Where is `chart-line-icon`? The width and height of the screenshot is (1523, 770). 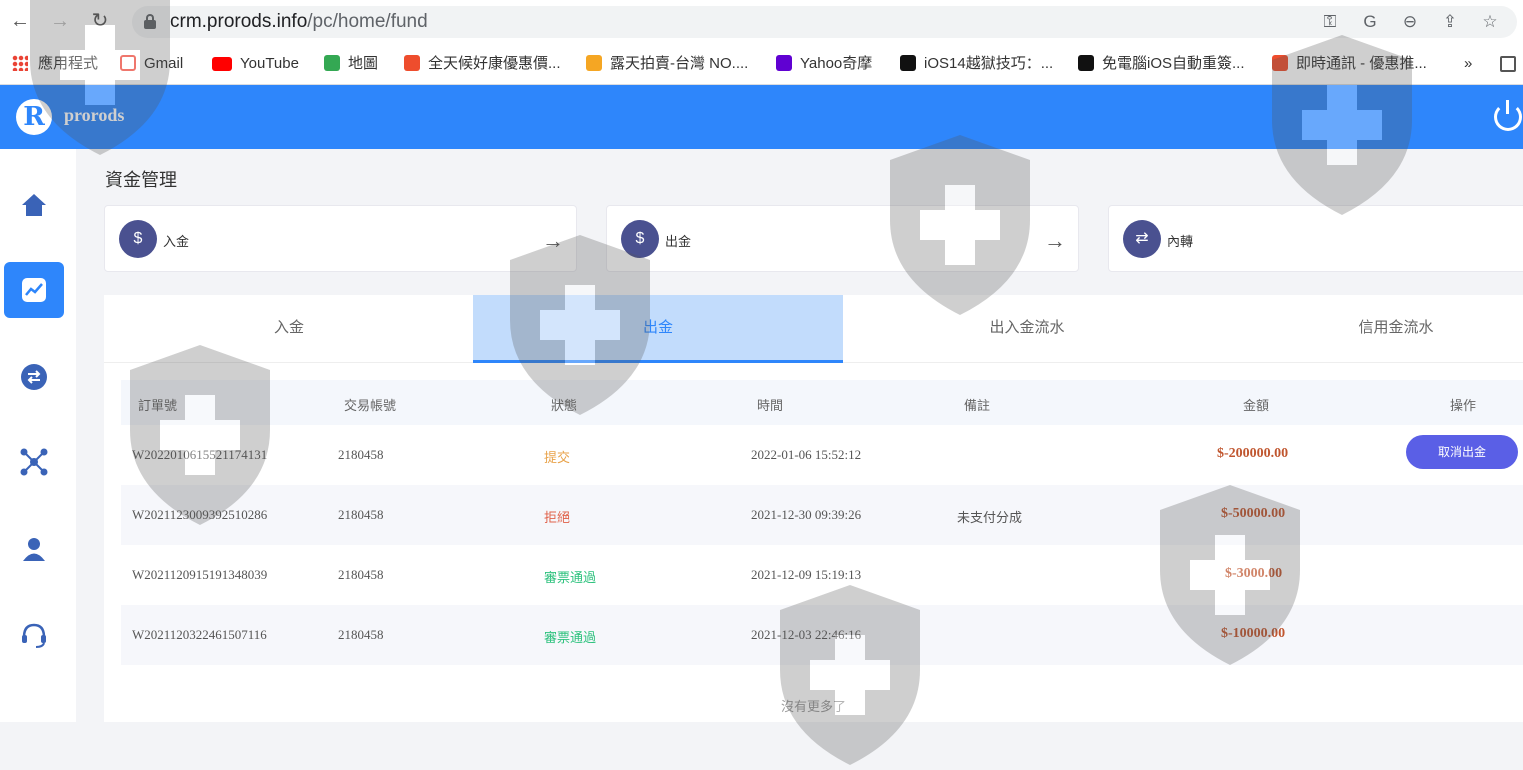 chart-line-icon is located at coordinates (34, 290).